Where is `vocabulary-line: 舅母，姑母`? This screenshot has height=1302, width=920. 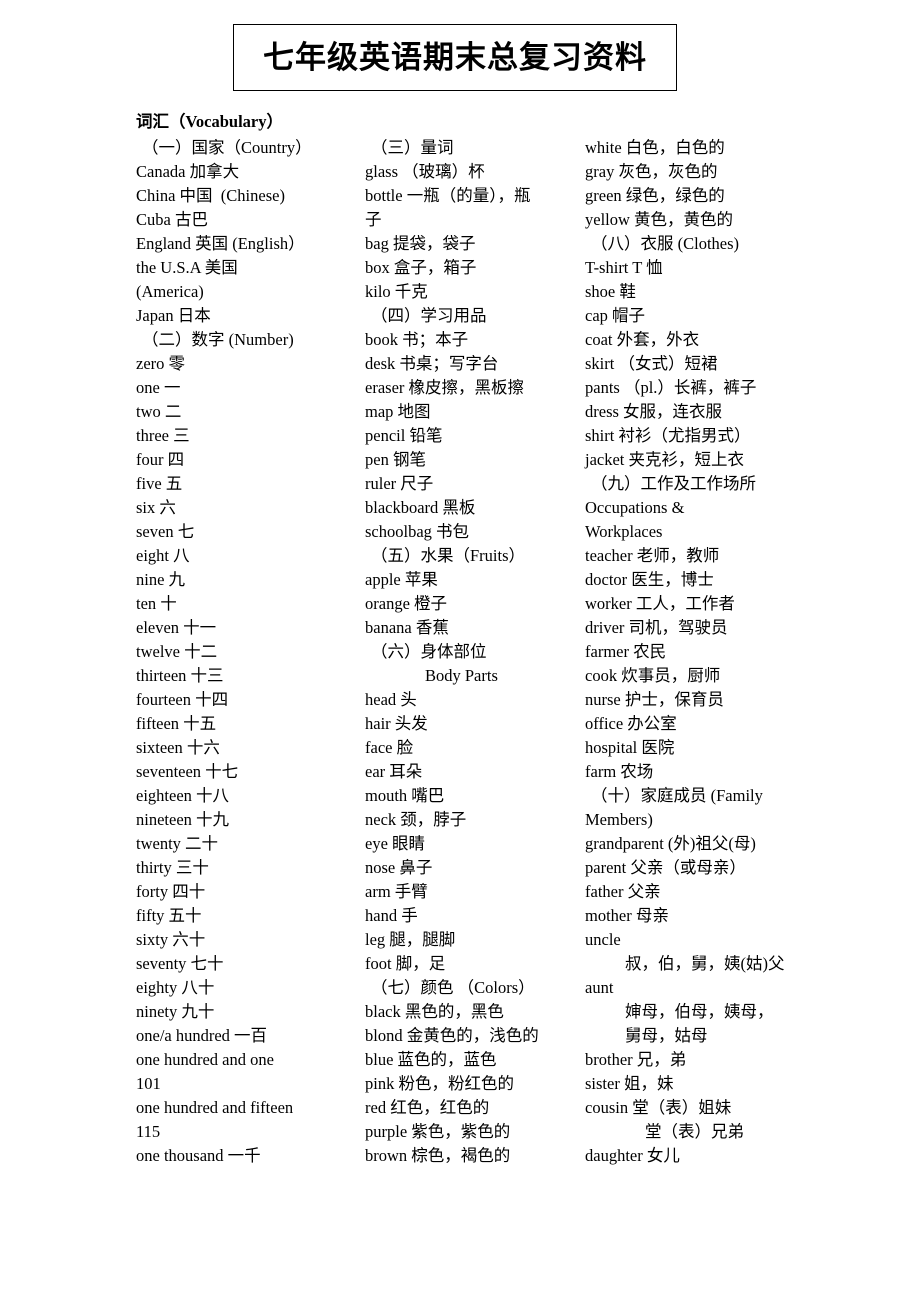
vocabulary-line: 舅母，姑母 is located at coordinates (666, 1035).